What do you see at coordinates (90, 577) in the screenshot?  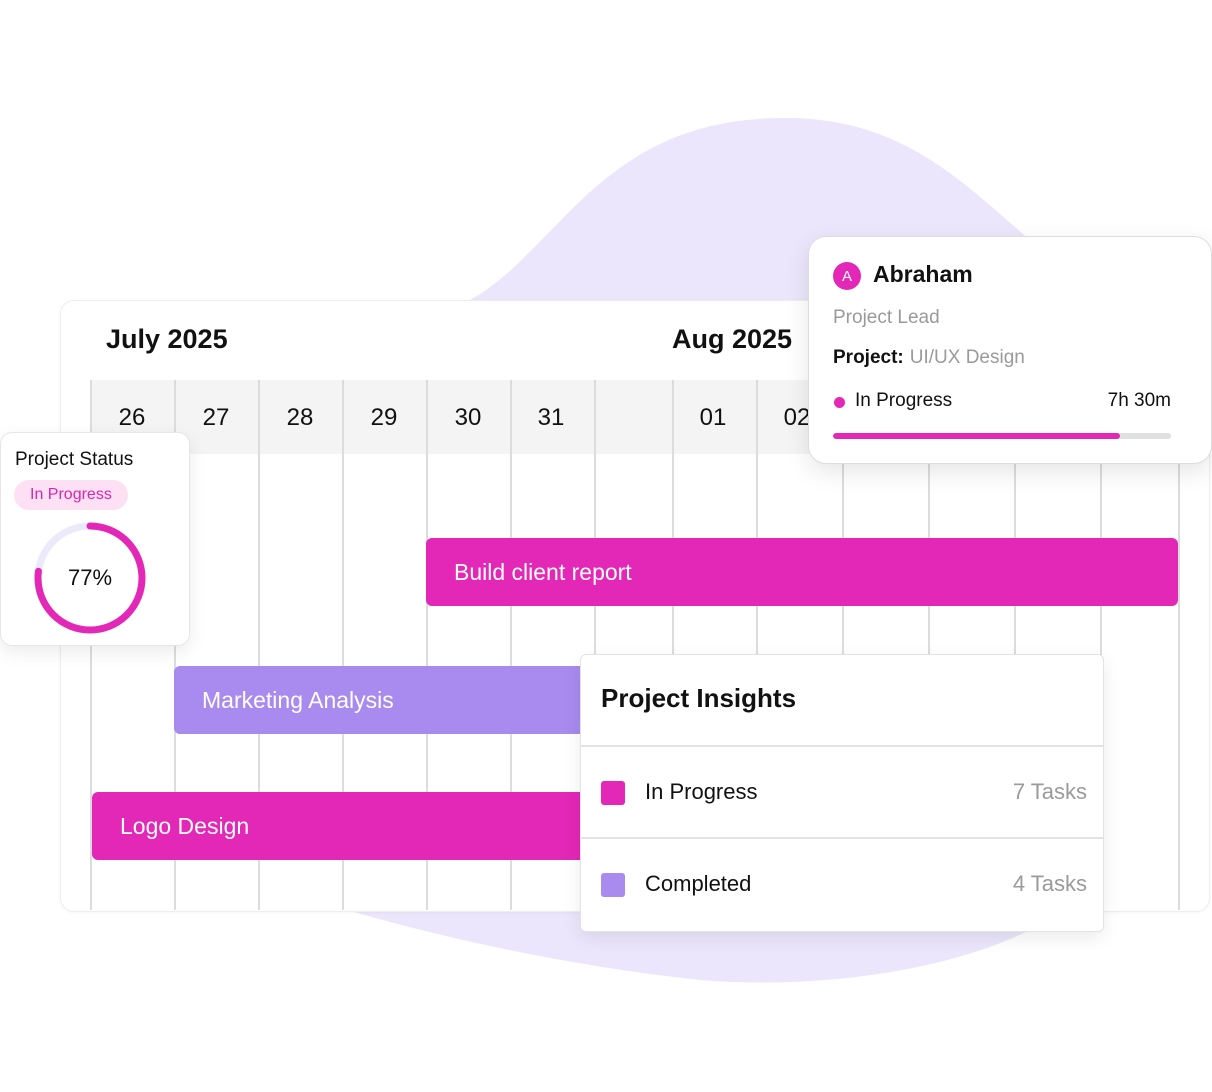 I see `progress-percent: 77%` at bounding box center [90, 577].